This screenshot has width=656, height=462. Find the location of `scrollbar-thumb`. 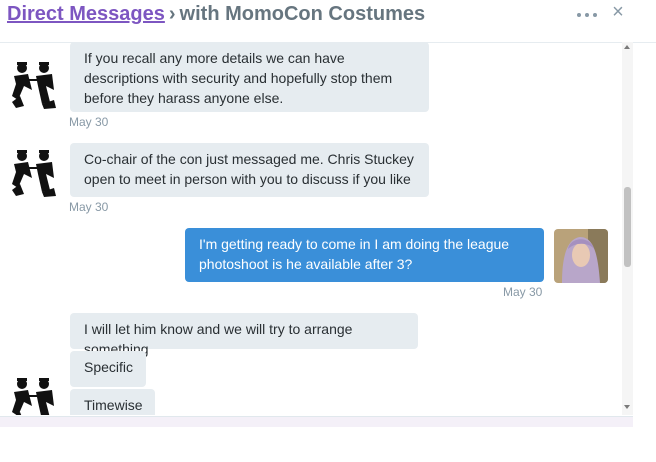

scrollbar-thumb is located at coordinates (627, 227).